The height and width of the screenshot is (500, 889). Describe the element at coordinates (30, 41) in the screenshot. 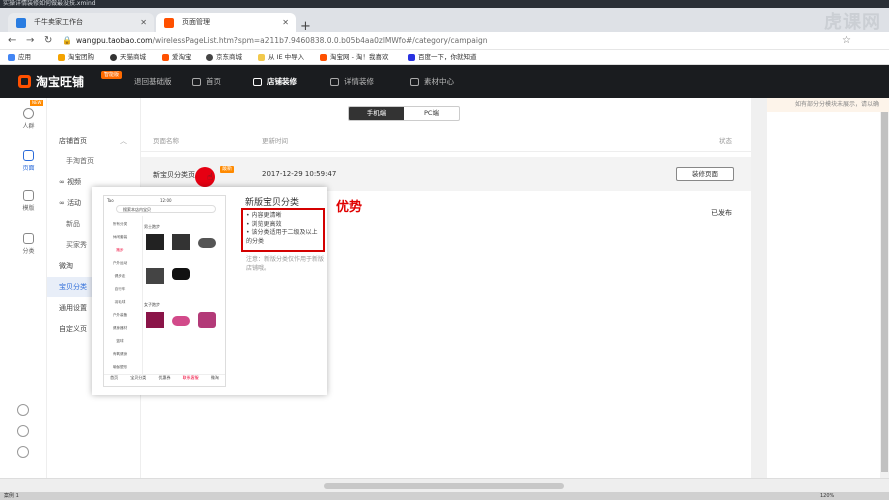

I see `forward-icon: →` at that location.